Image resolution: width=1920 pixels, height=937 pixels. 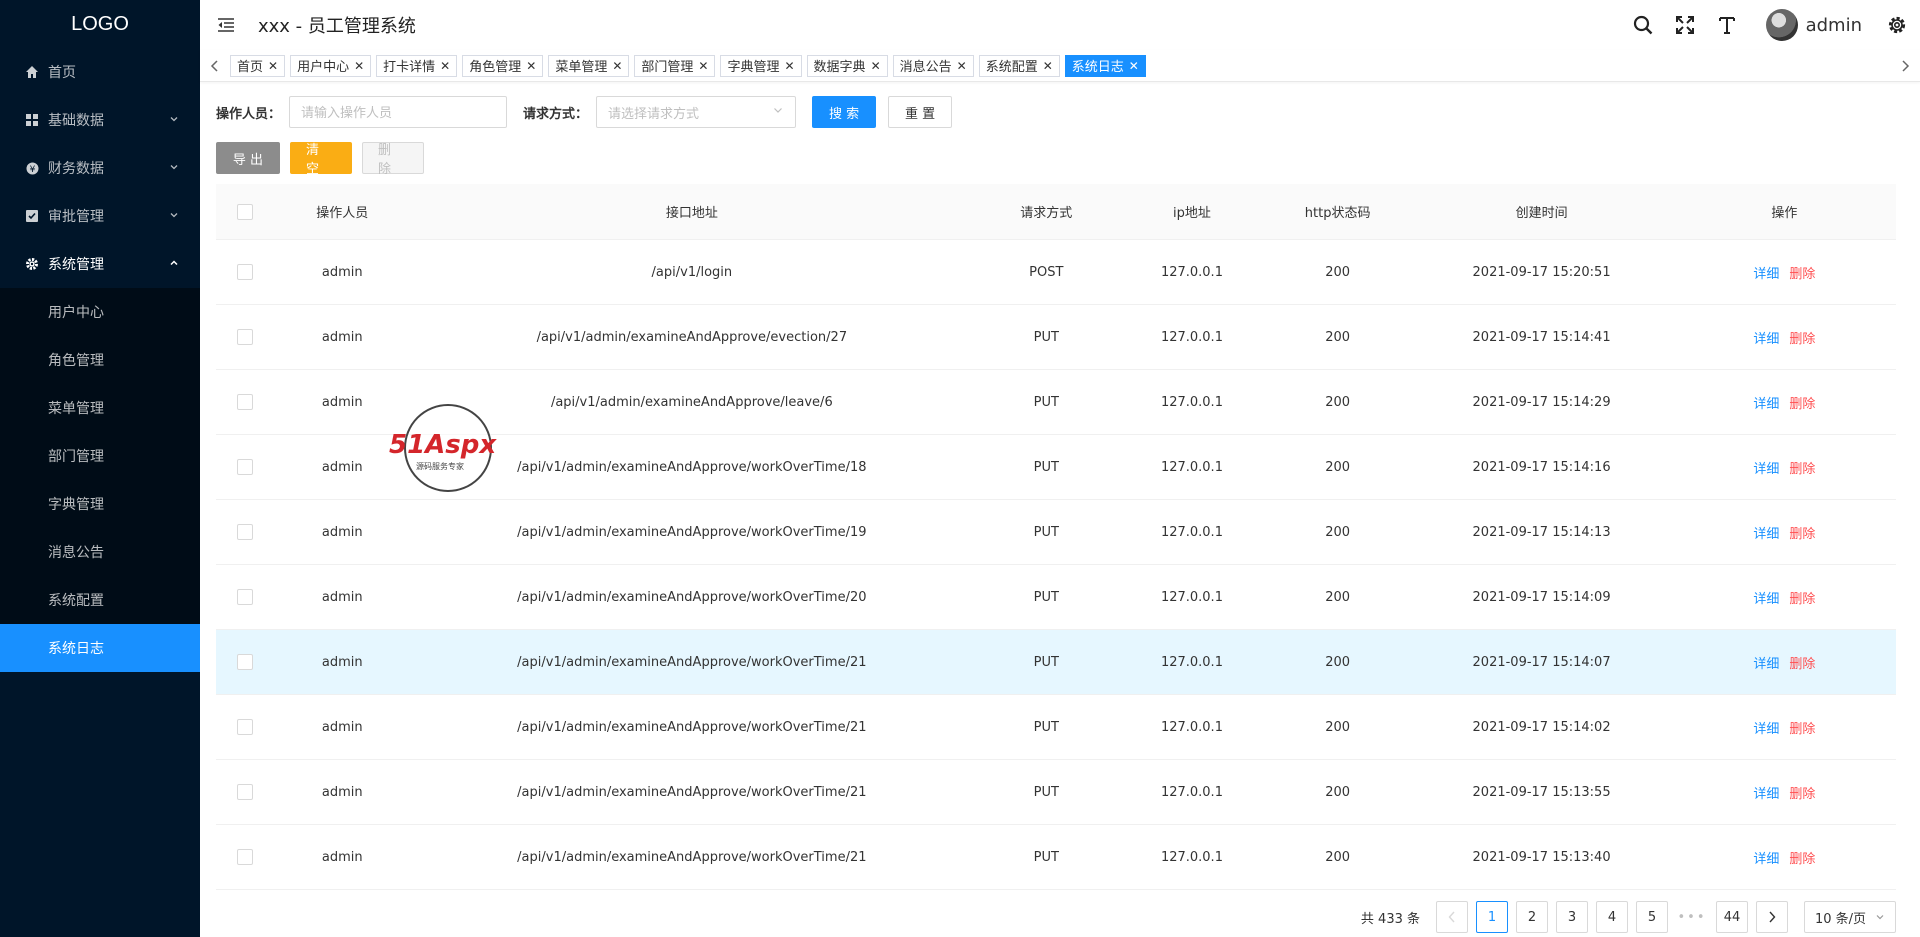 What do you see at coordinates (226, 25) in the screenshot?
I see `menu-fold-icon` at bounding box center [226, 25].